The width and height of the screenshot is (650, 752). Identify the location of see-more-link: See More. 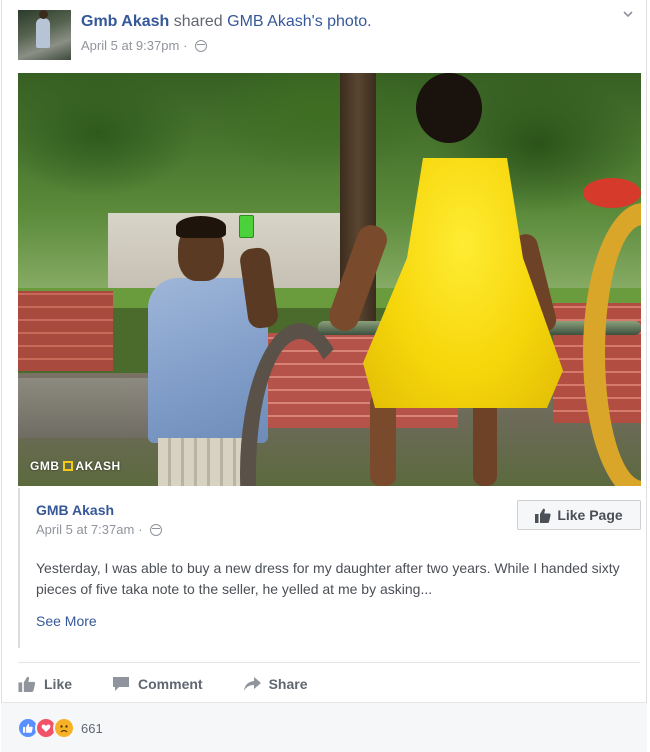
(66, 621).